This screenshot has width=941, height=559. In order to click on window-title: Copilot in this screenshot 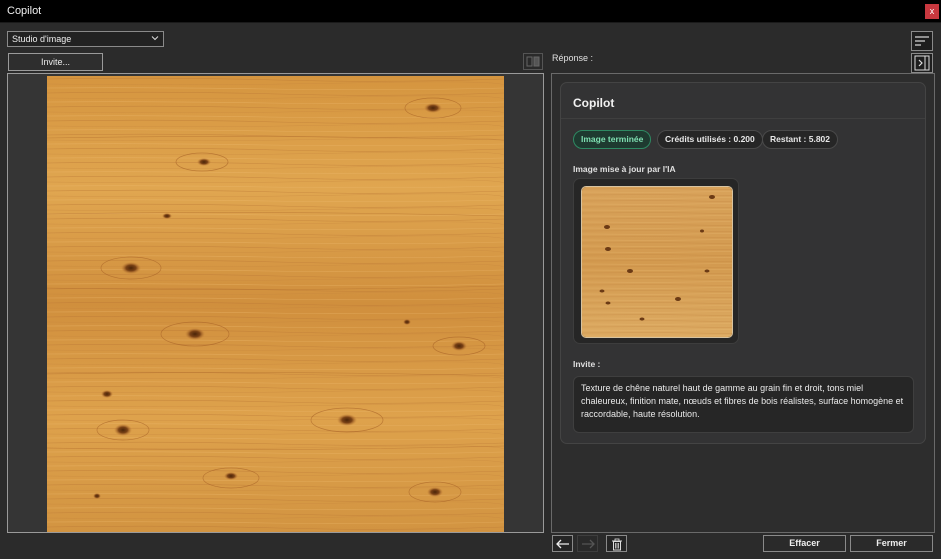, I will do `click(24, 11)`.